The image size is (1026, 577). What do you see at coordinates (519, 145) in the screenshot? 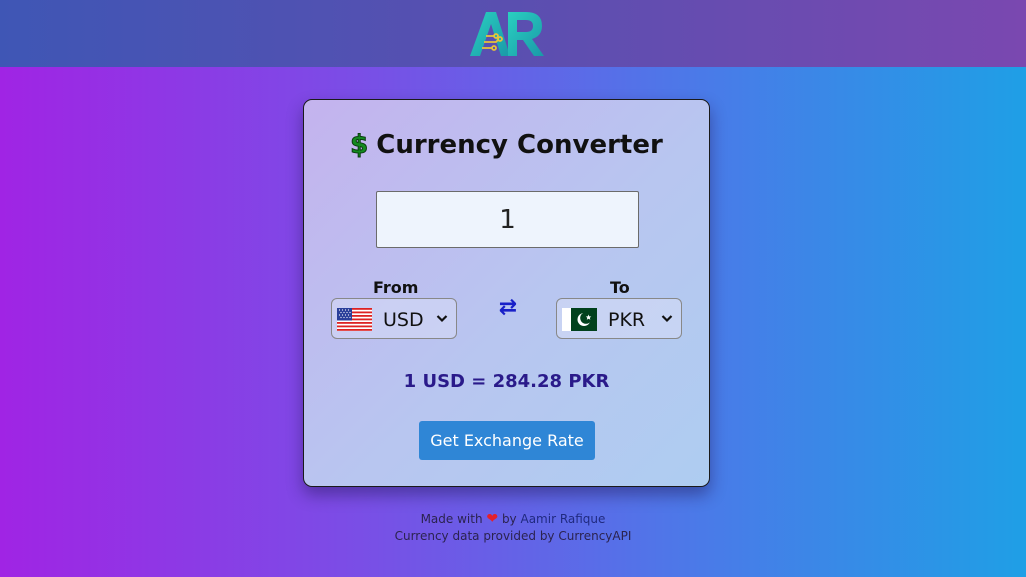
I see `title-text: Currency Converter` at bounding box center [519, 145].